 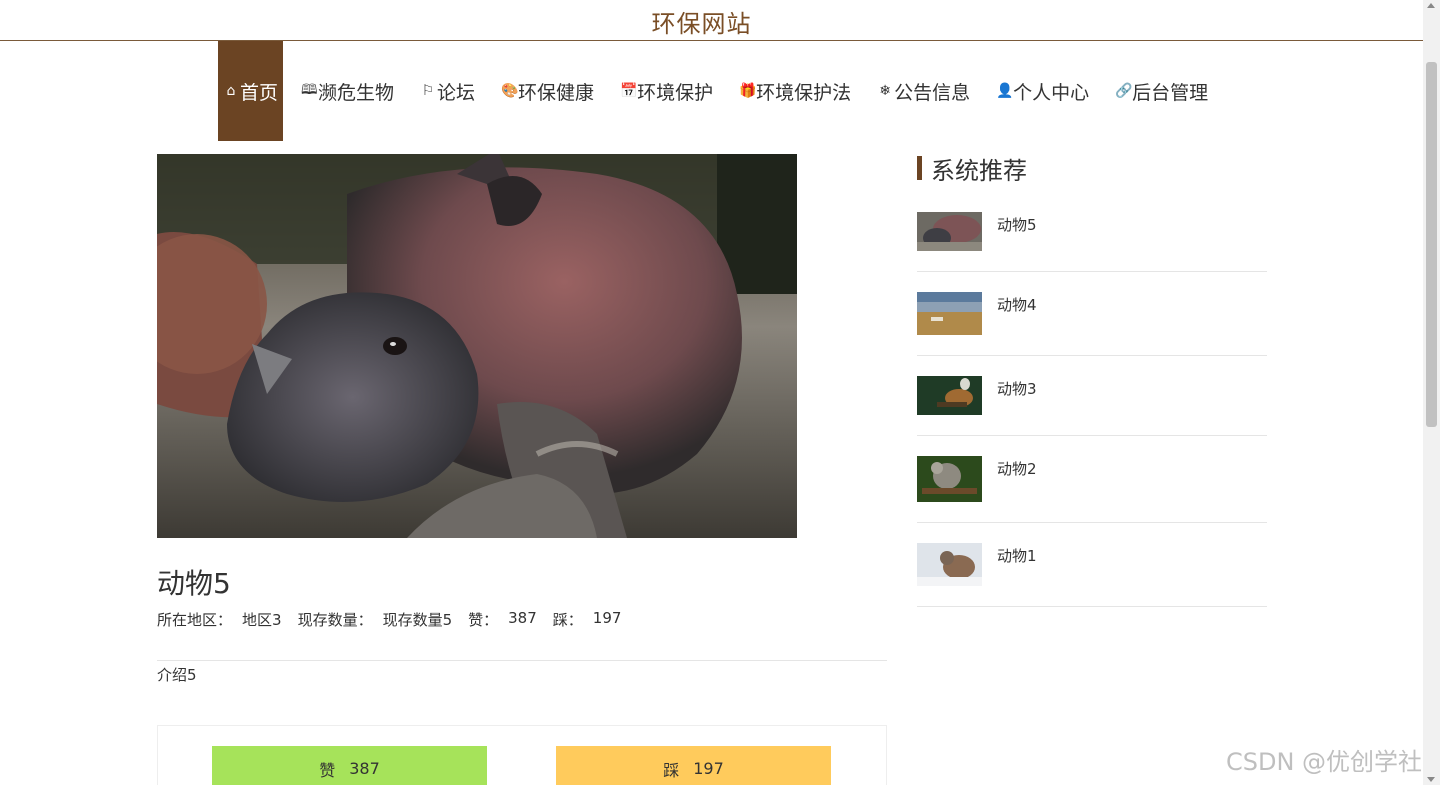 I want to click on like-button: 赞 387, so click(x=349, y=765).